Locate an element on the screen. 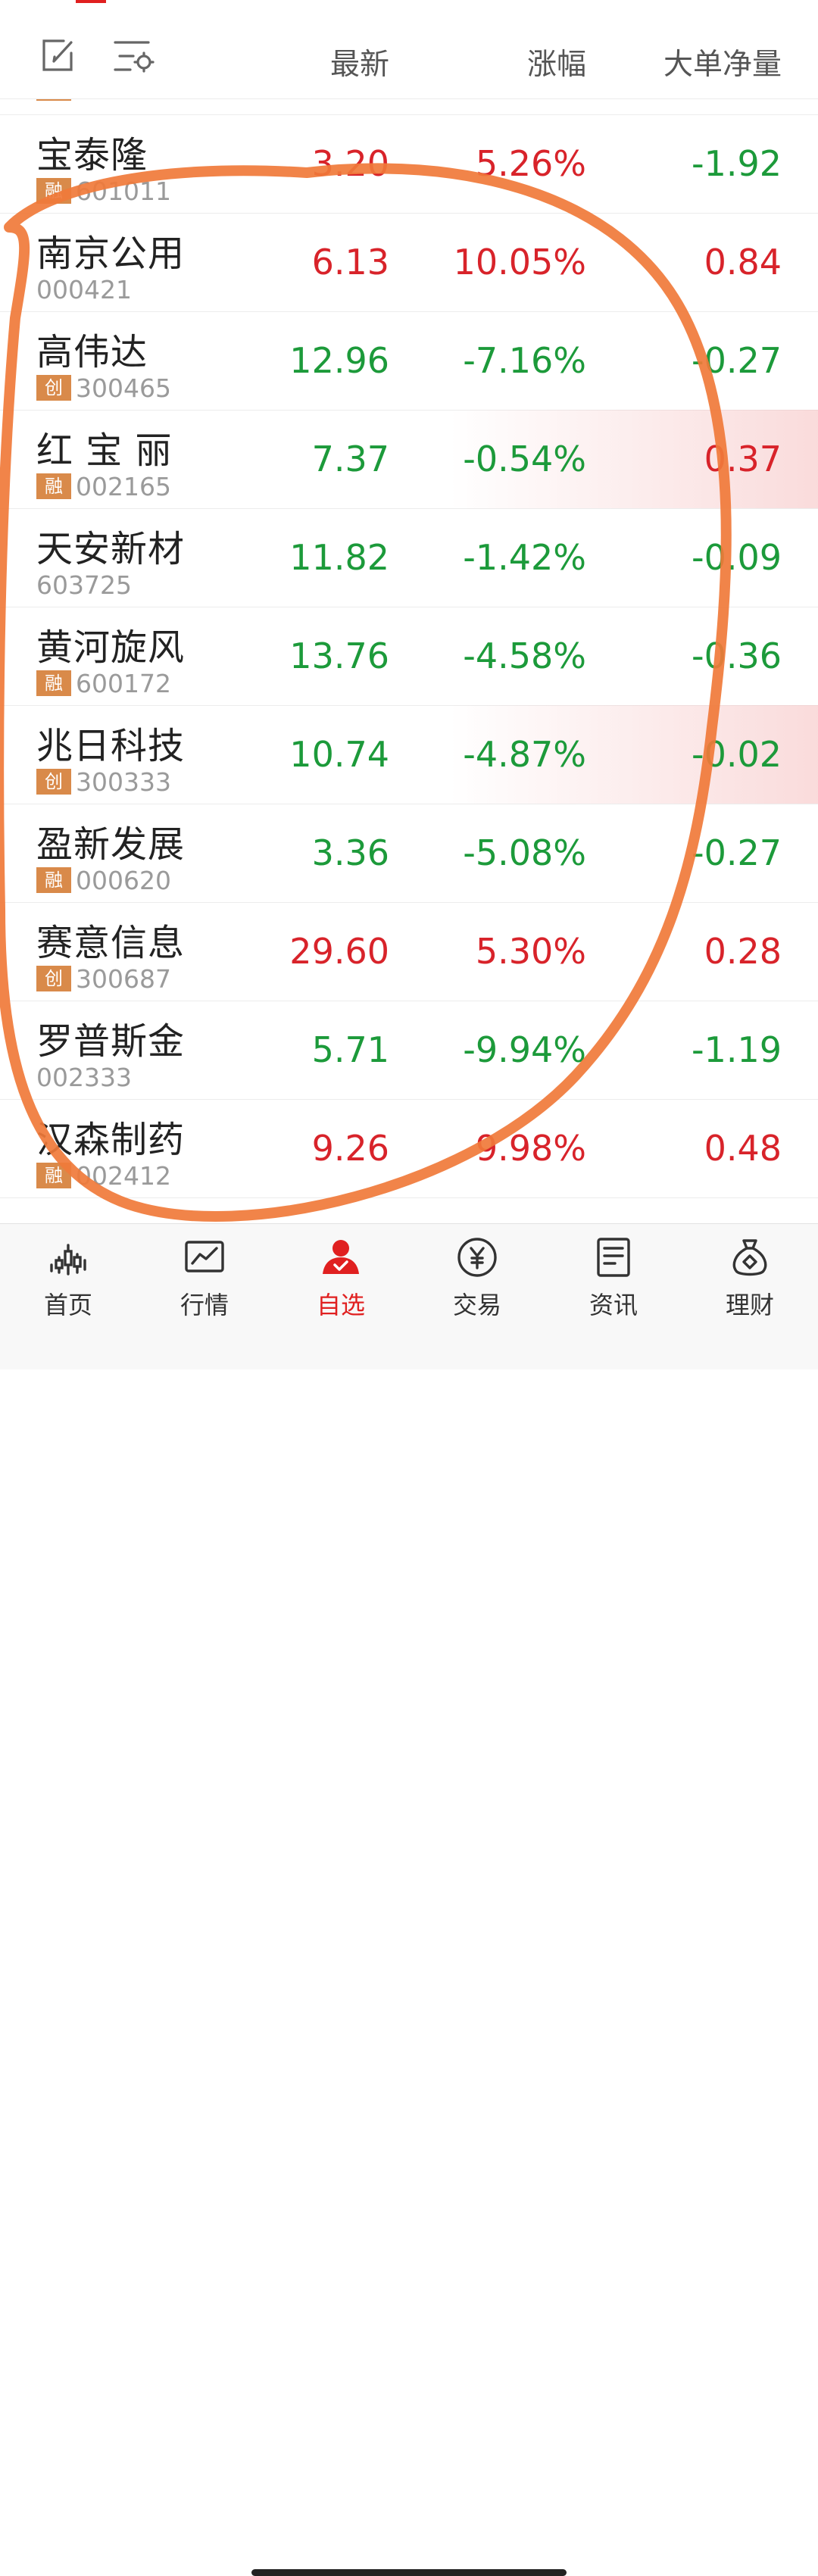 This screenshot has height=2576, width=818. change-percent: -1.42% is located at coordinates (524, 558).